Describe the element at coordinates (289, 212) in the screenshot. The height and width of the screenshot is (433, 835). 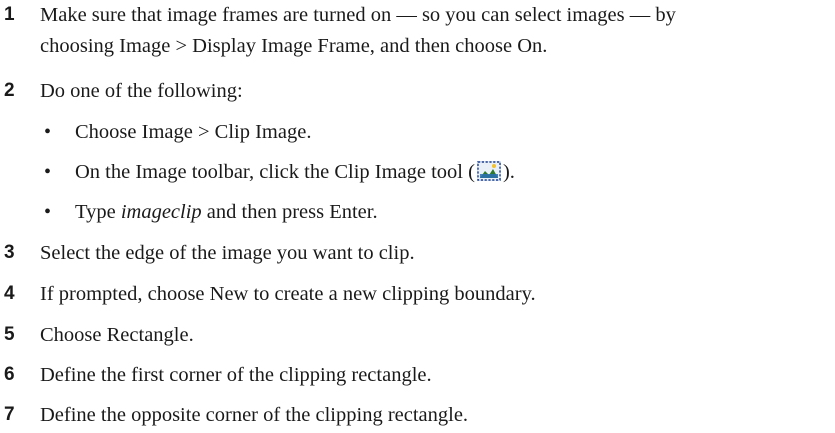
I see `bullet-text-suffix: and then press Enter.` at that location.